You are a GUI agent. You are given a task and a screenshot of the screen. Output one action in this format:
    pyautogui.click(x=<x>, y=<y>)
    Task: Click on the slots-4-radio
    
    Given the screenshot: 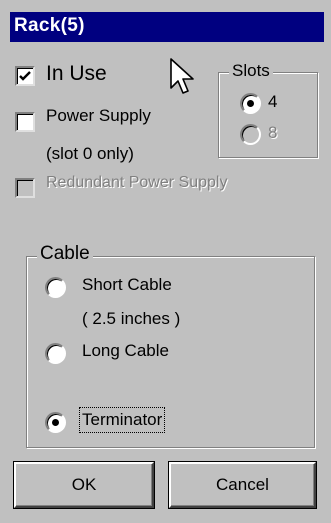 What is the action you would take?
    pyautogui.click(x=250, y=103)
    